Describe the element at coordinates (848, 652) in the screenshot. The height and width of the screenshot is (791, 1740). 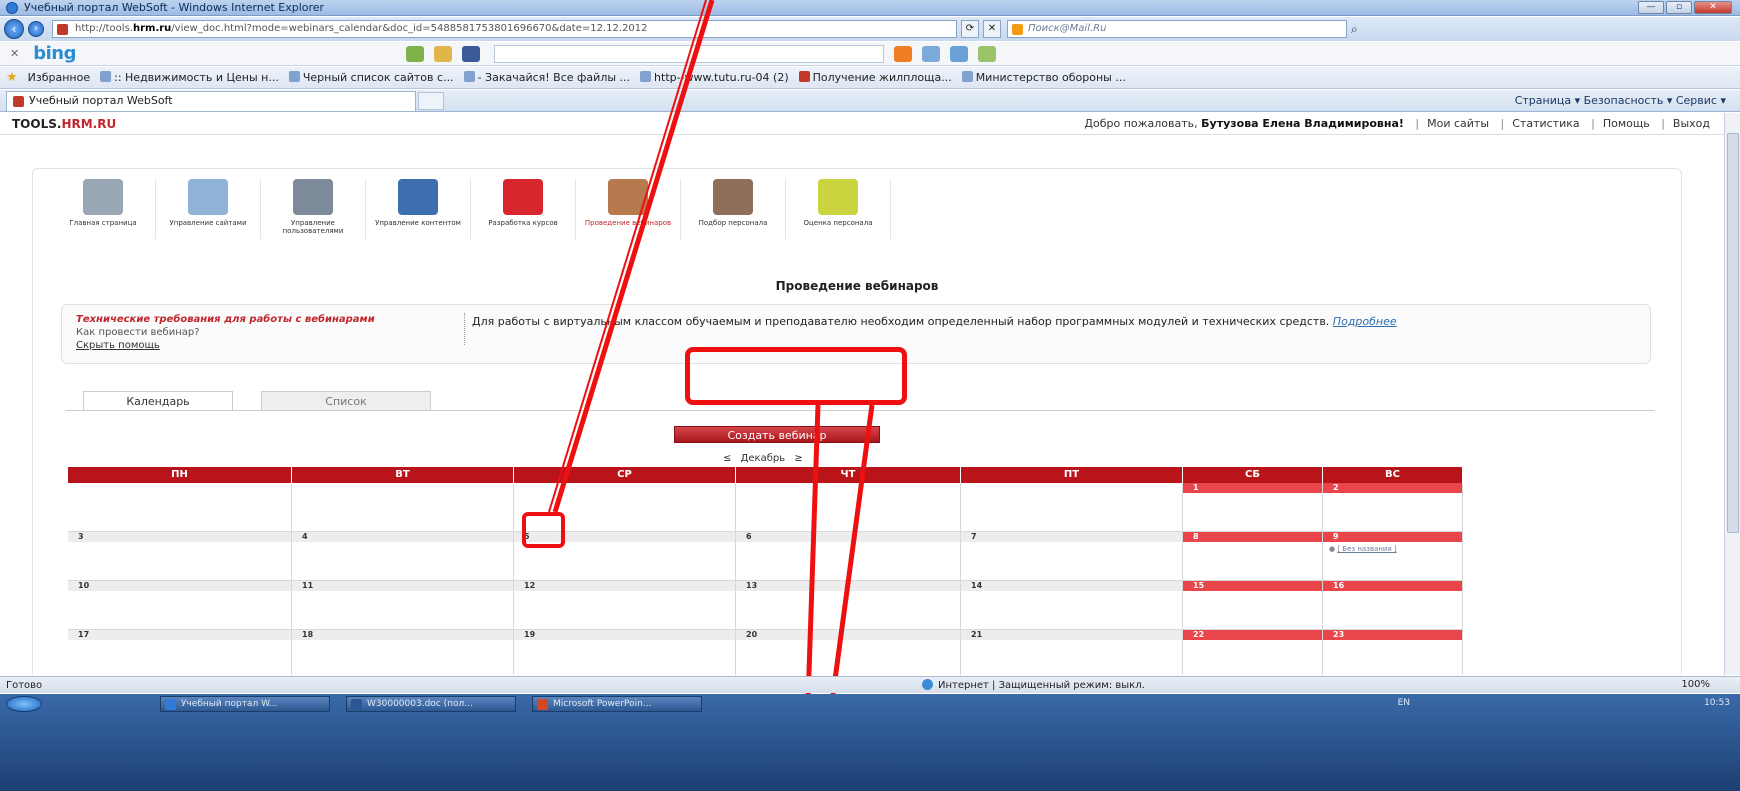
I see `calendar-day: 20` at that location.